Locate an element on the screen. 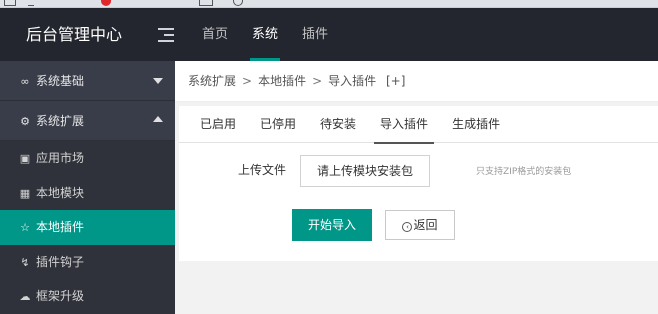  upload-package-button: 请上传模块安装包 is located at coordinates (365, 171).